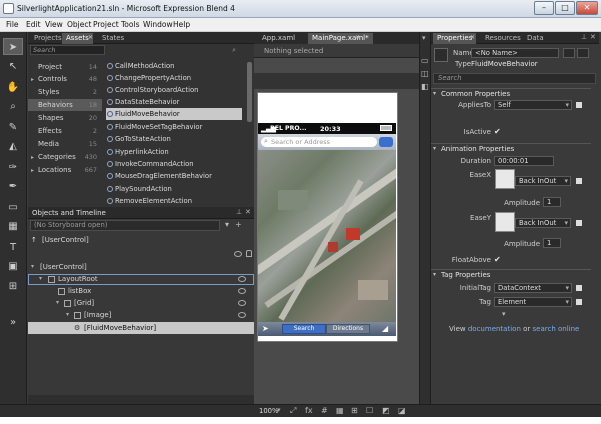  What do you see at coordinates (569, 53) in the screenshot?
I see `events-button` at bounding box center [569, 53].